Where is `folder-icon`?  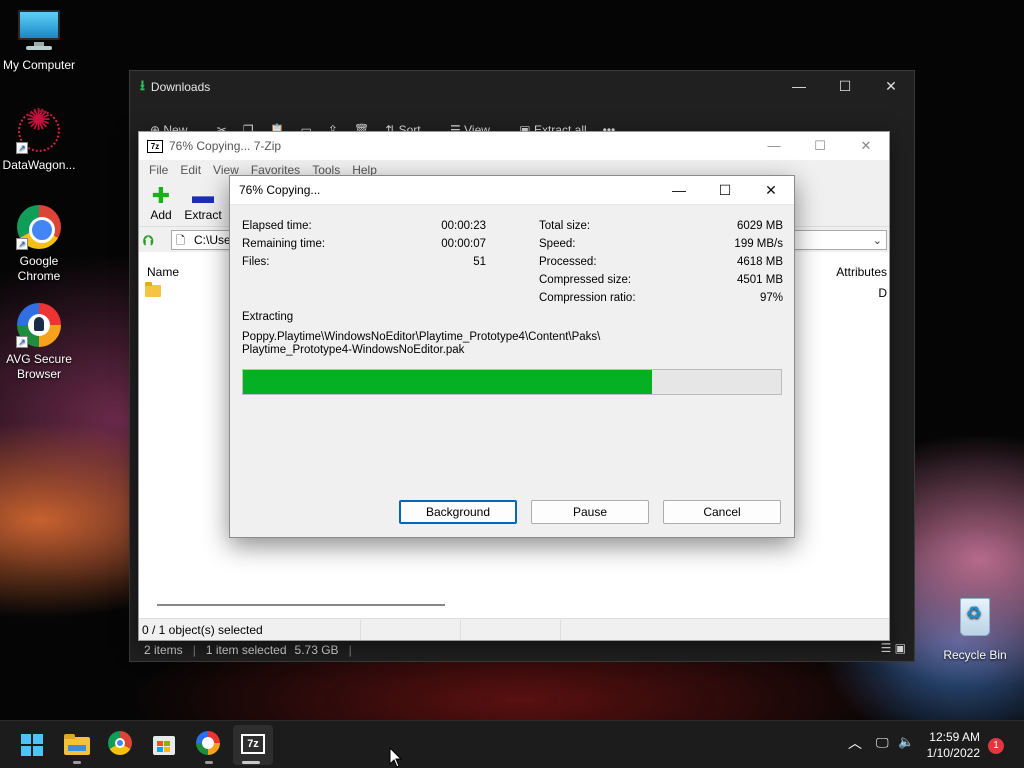
folder-icon is located at coordinates (153, 289).